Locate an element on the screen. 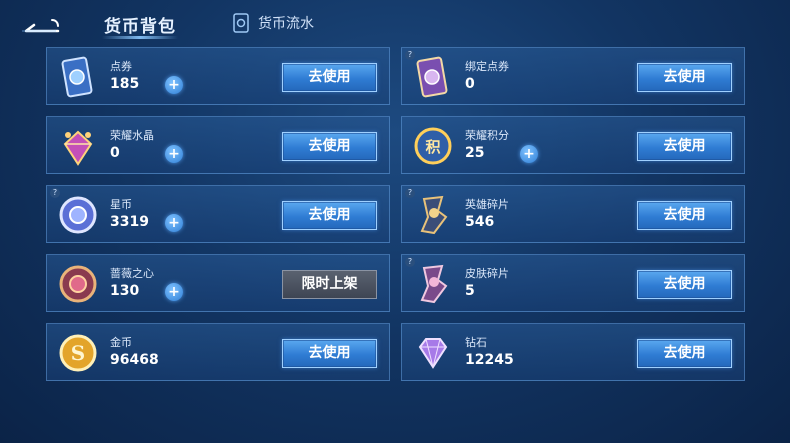 Image resolution: width=790 pixels, height=443 pixels. add-honor-crystal-button: + is located at coordinates (174, 154).